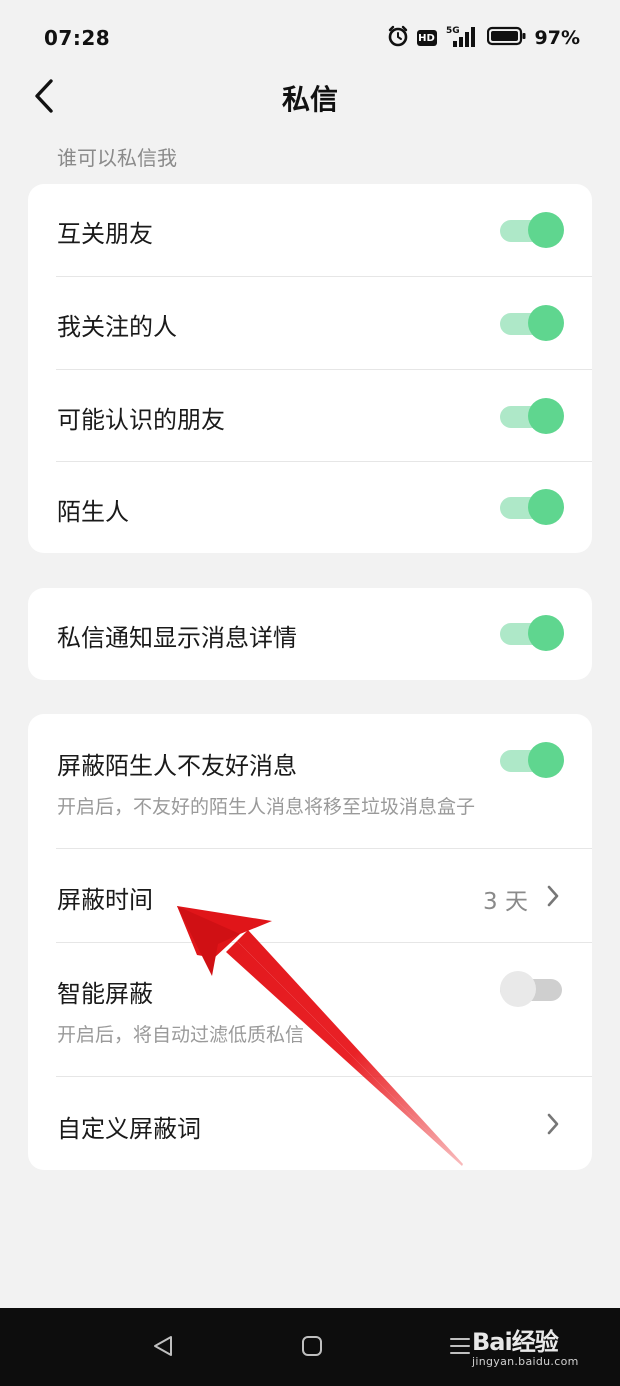 The height and width of the screenshot is (1386, 620). Describe the element at coordinates (532, 507) in the screenshot. I see `toggle-strangers` at that location.